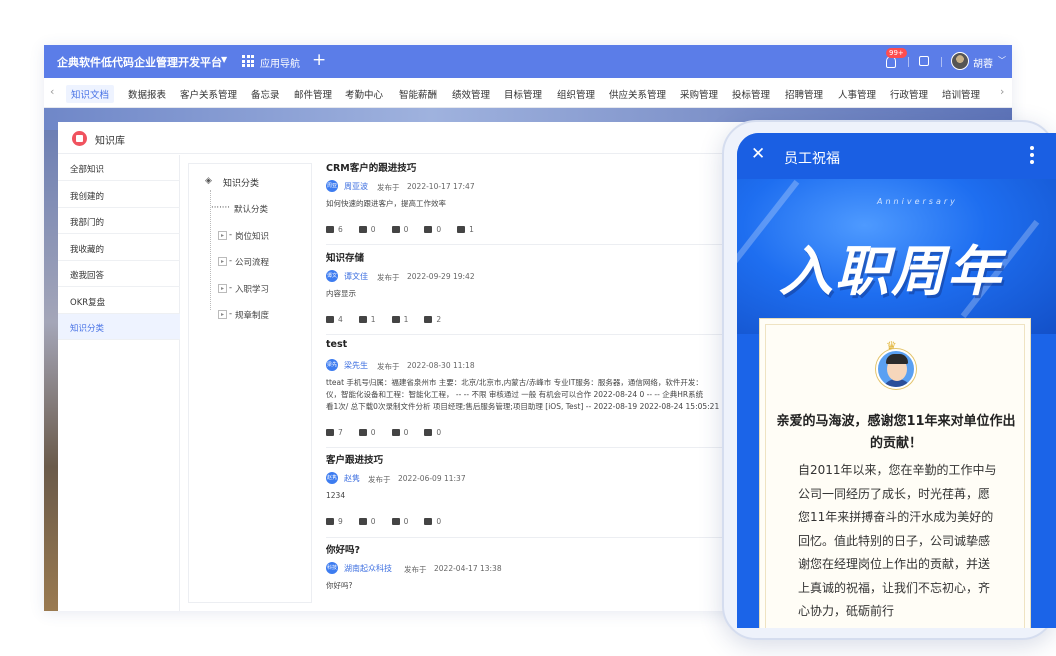 Image resolution: width=1056 pixels, height=656 pixels. What do you see at coordinates (90, 94) in the screenshot?
I see `module-tab: 知识文档` at bounding box center [90, 94].